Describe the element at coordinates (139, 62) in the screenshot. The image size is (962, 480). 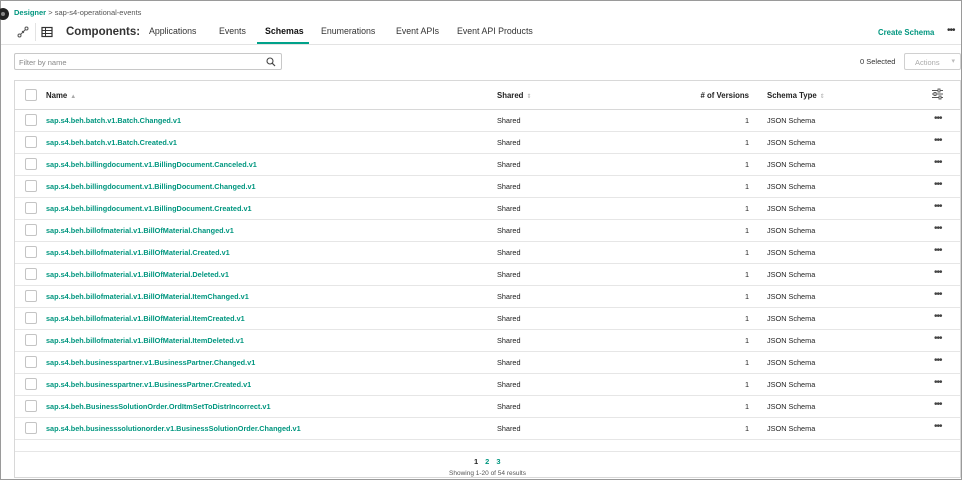
I see `filter-input` at that location.